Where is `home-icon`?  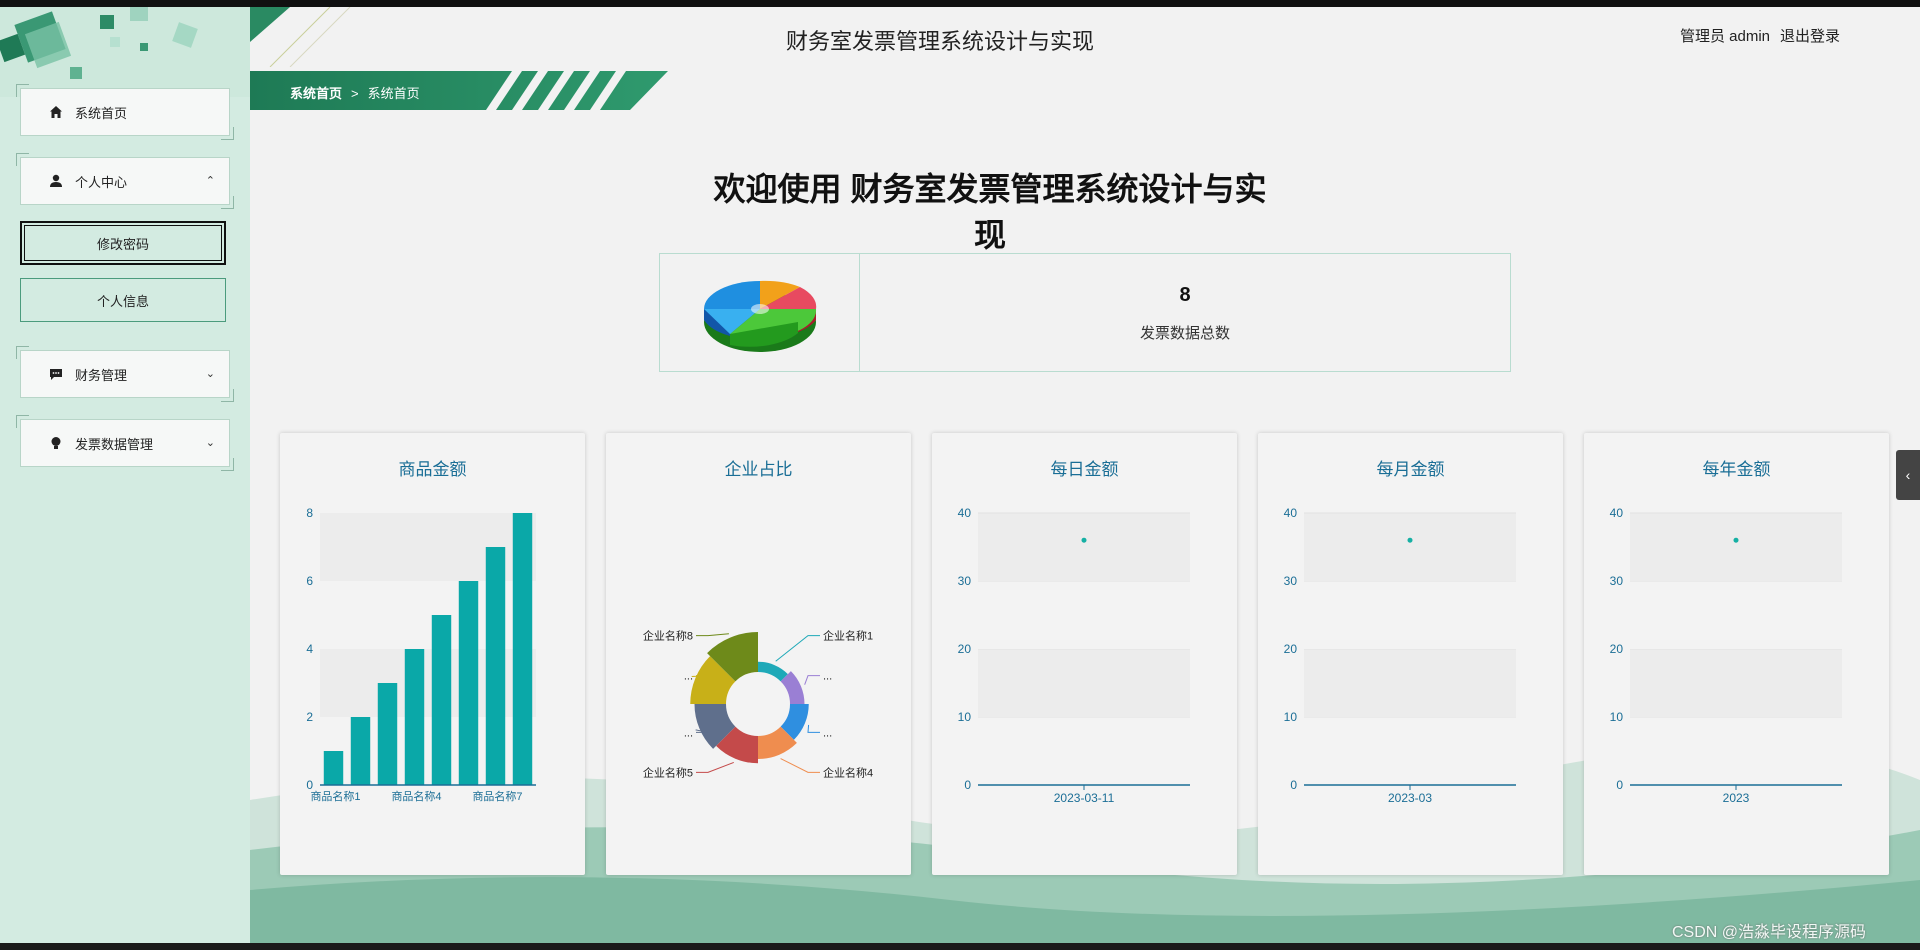 home-icon is located at coordinates (56, 112).